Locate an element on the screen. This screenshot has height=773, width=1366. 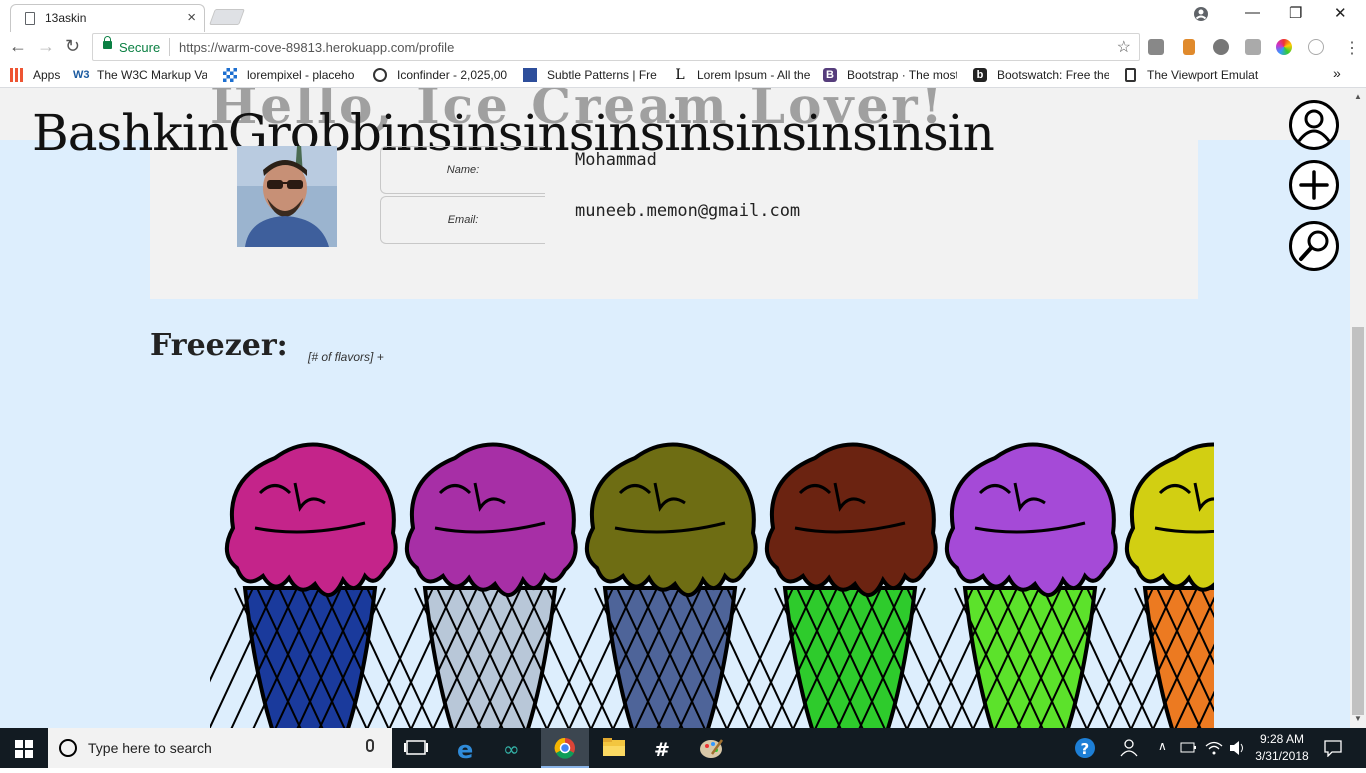
close-window-button: ✕ is located at coordinates (1340, 13).